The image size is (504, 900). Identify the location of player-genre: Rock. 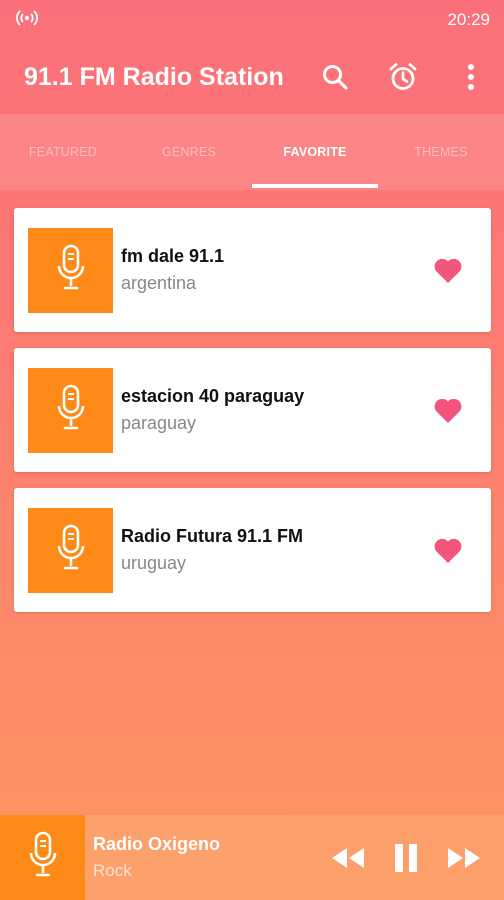
(112, 870).